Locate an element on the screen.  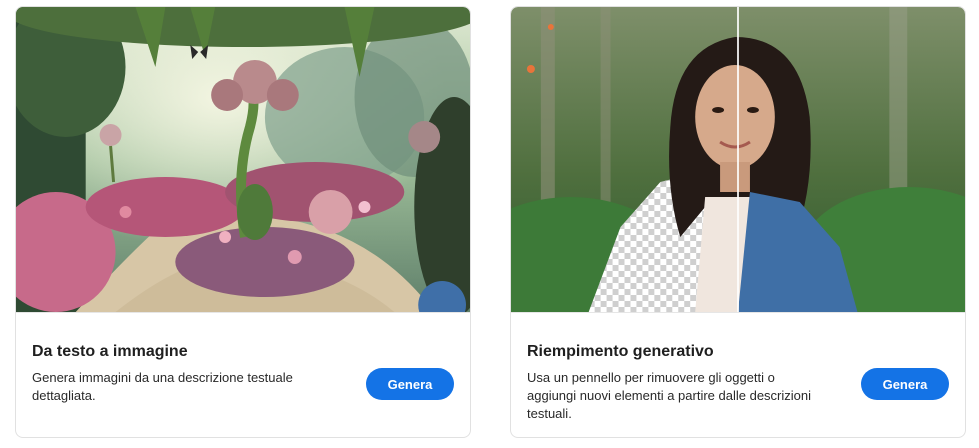
card-title: Riempimento generativo is located at coordinates (620, 351).